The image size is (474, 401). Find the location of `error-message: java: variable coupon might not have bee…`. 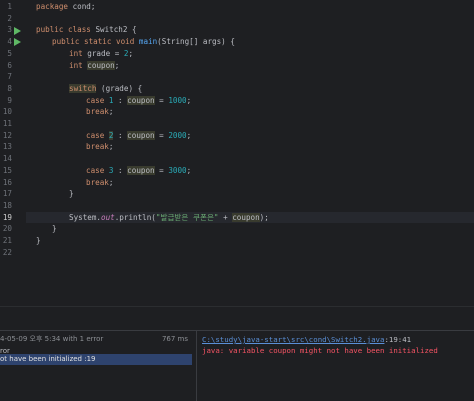

error-message: java: variable coupon might not have bee… is located at coordinates (320, 350).